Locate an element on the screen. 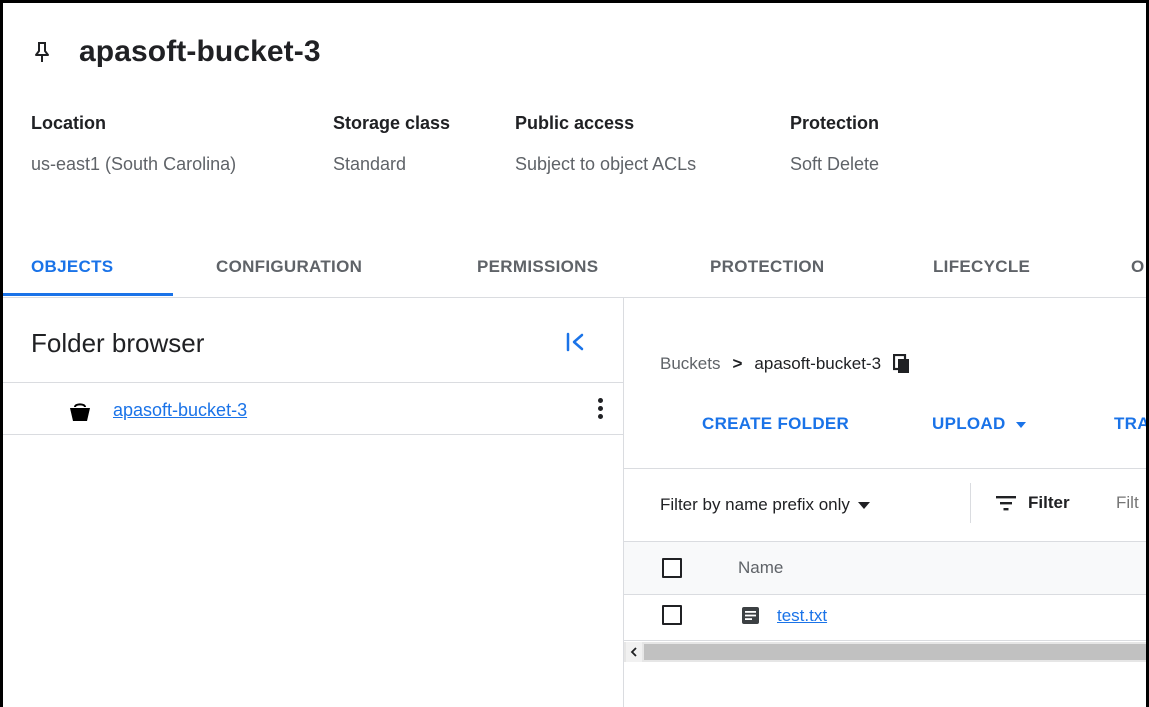  metadata-label: Location is located at coordinates (68, 123).